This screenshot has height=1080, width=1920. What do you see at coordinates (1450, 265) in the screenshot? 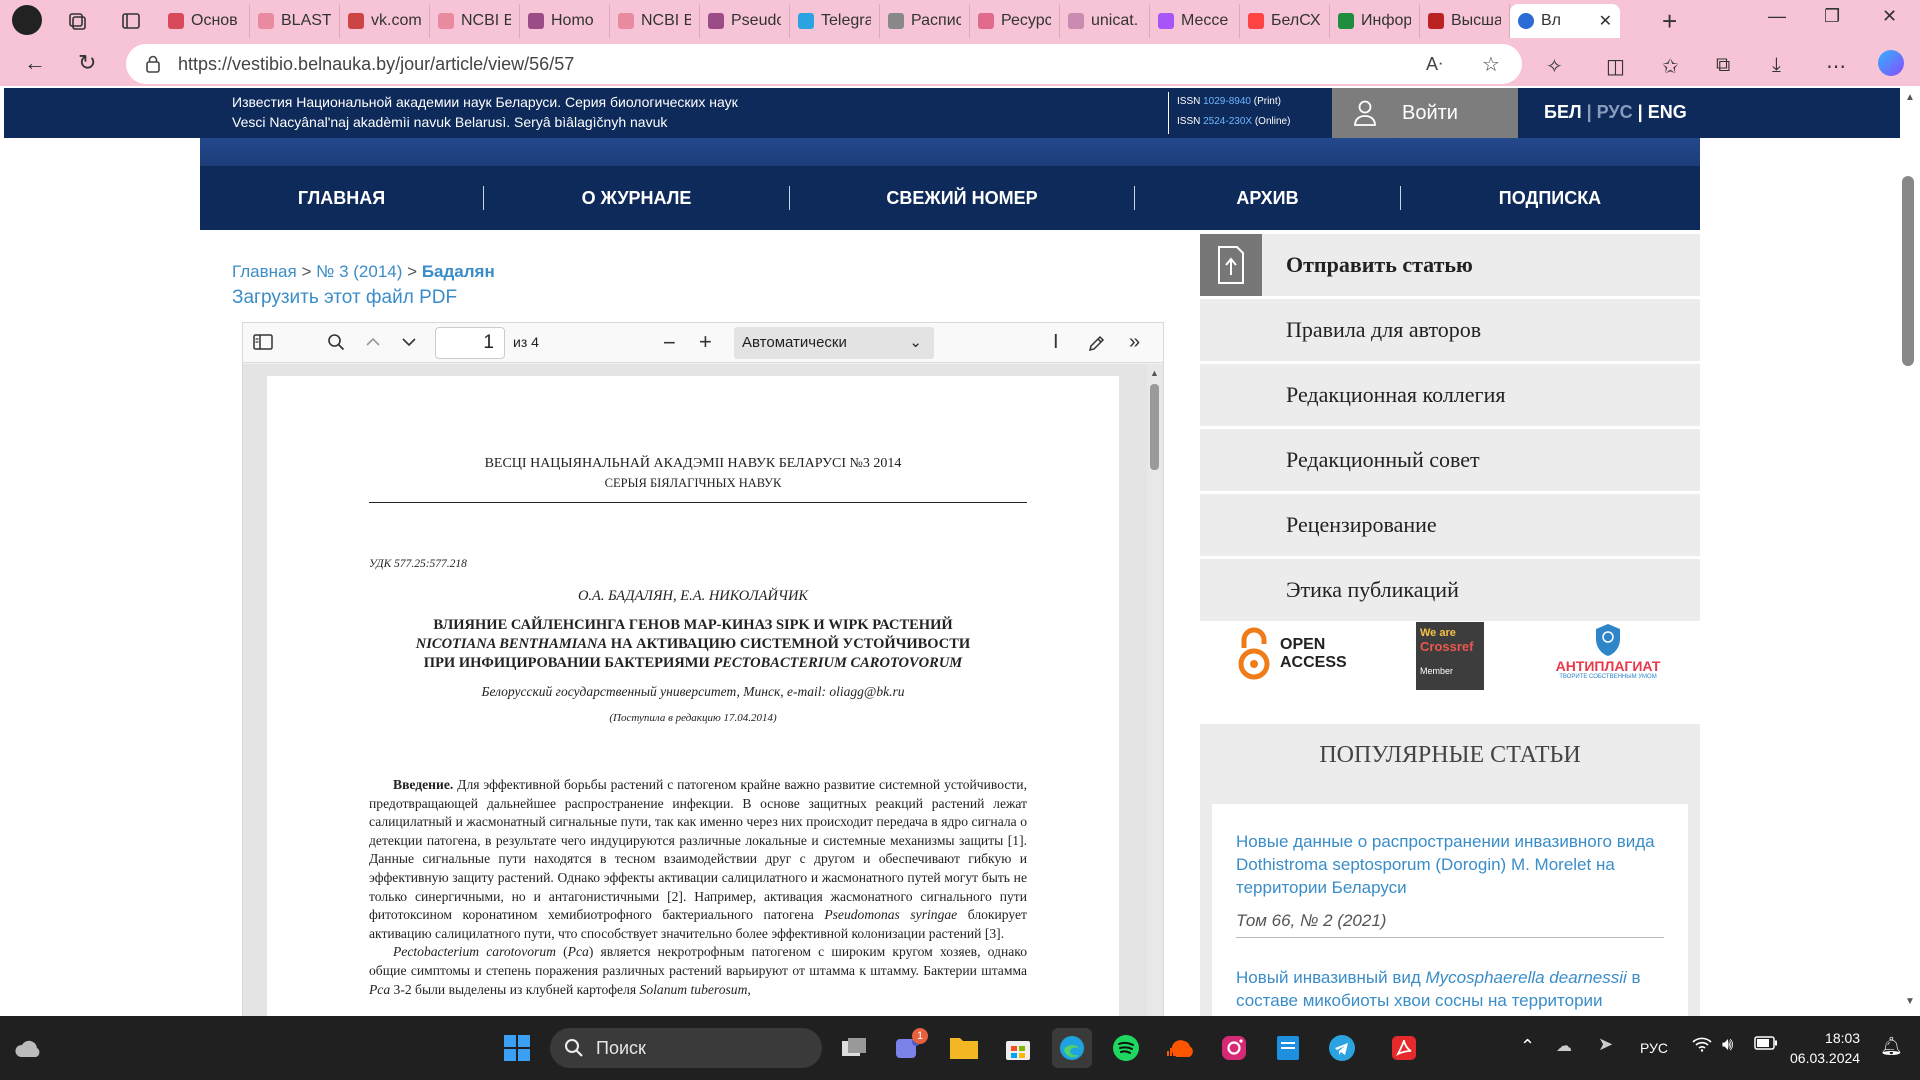
I see `sidebar-submit-article: Отправить статью` at bounding box center [1450, 265].